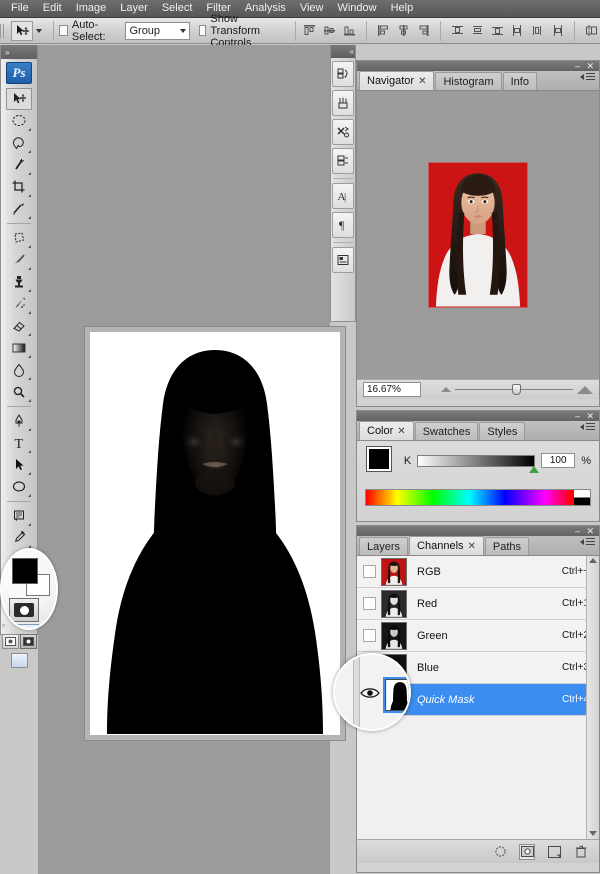  What do you see at coordinates (457, 31) in the screenshot?
I see `distribute-top-edges-icon` at bounding box center [457, 31].